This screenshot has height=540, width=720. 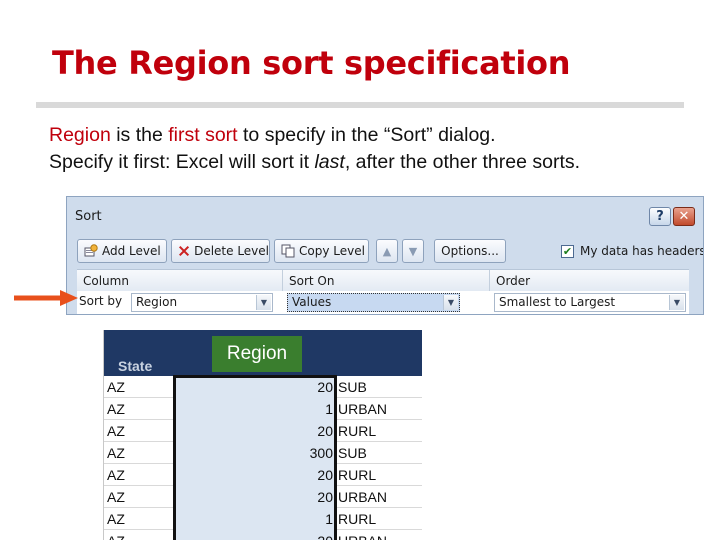 What do you see at coordinates (231, 251) in the screenshot?
I see `delete-level-label: Delete Level` at bounding box center [231, 251].